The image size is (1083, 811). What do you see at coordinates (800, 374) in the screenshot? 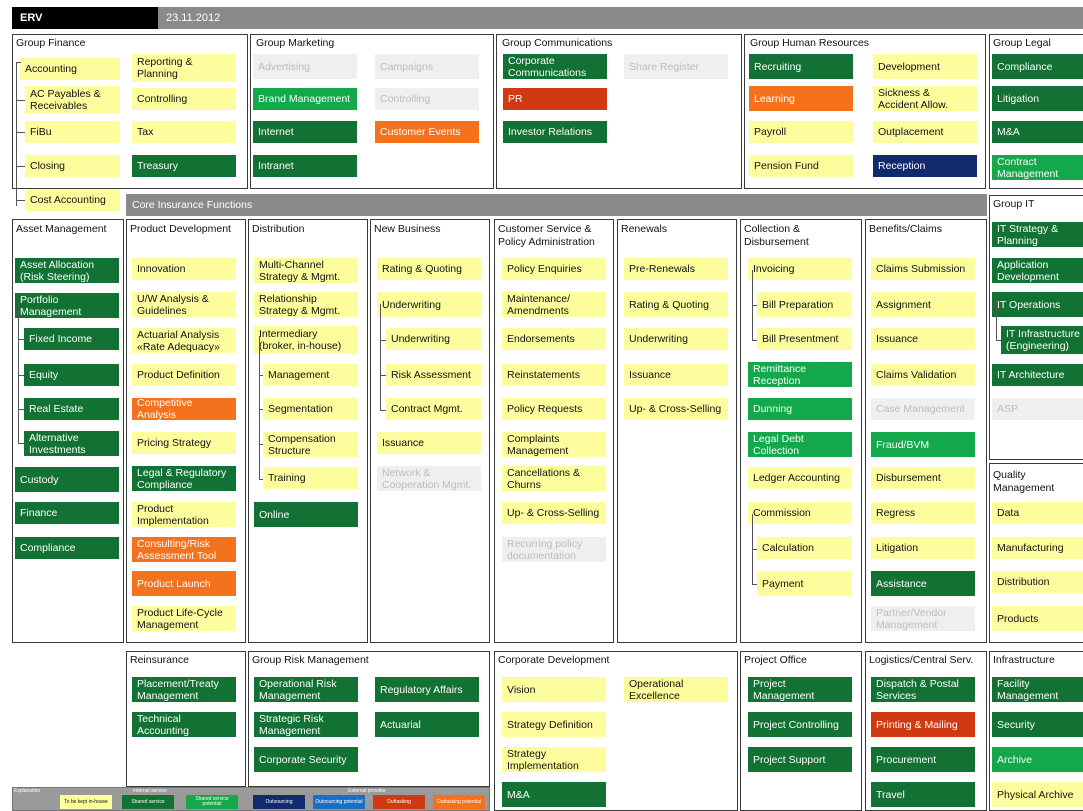
I see `capability-remittance-reception: Remittance Reception` at bounding box center [800, 374].